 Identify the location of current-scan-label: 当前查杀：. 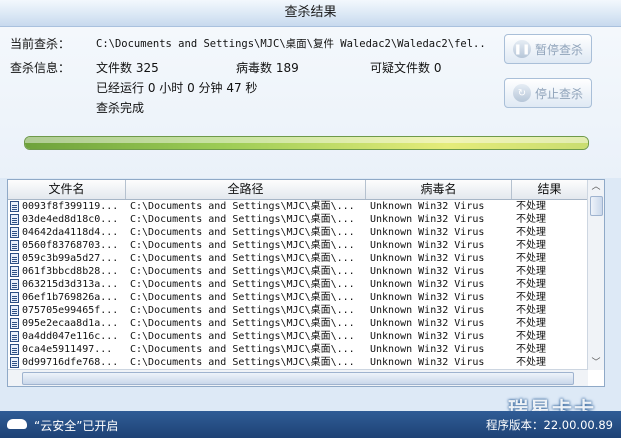
(40, 44).